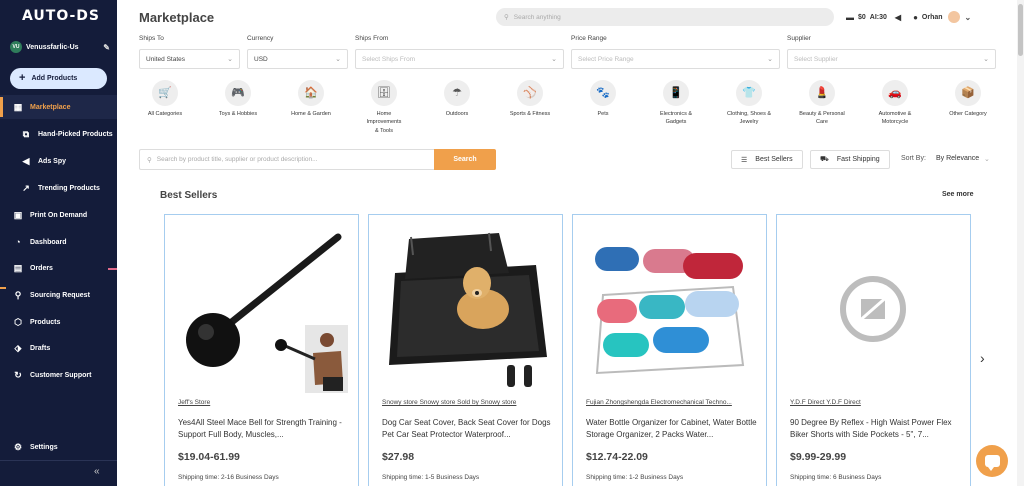 The image size is (1024, 486). Describe the element at coordinates (878, 17) in the screenshot. I see `ai-credits-label: AI:30` at that location.